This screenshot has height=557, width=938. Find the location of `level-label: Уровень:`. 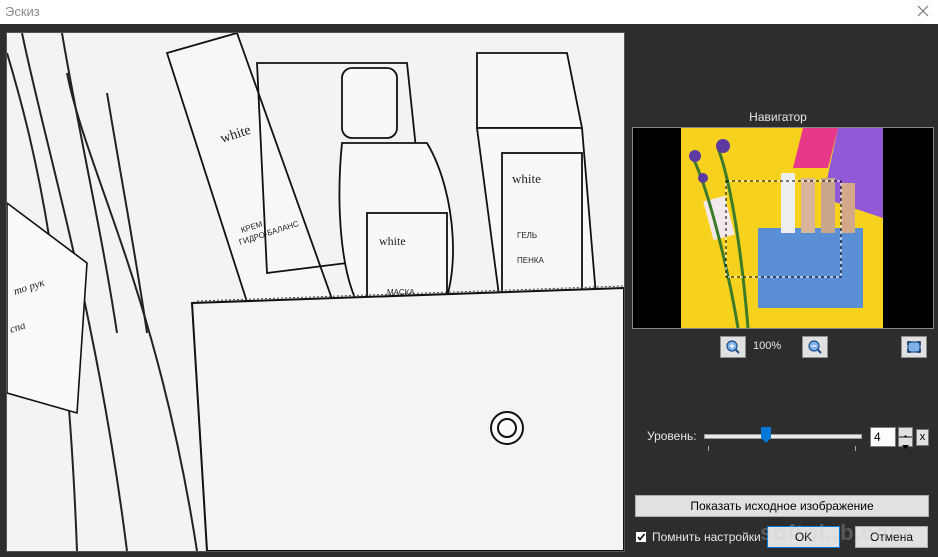

level-label: Уровень: is located at coordinates (672, 436).